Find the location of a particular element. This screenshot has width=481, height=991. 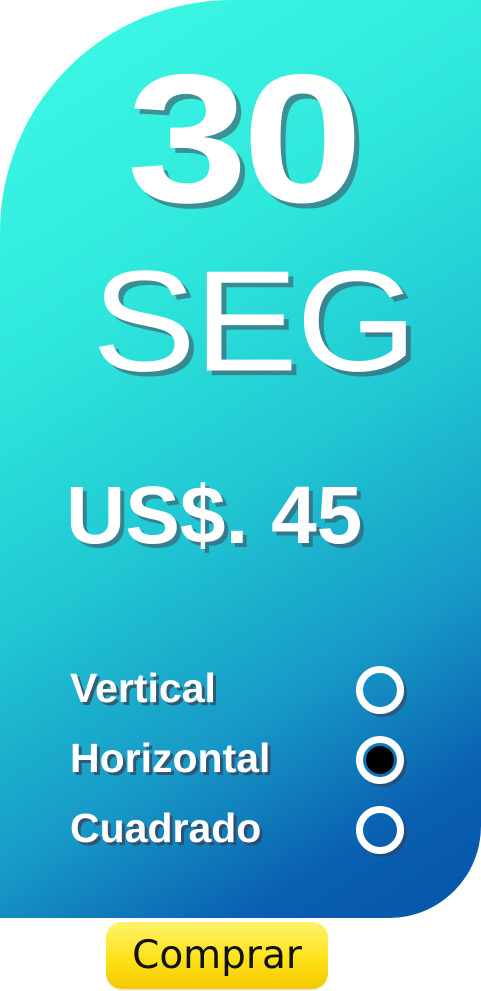

option-label: Vertical is located at coordinates (143, 688).